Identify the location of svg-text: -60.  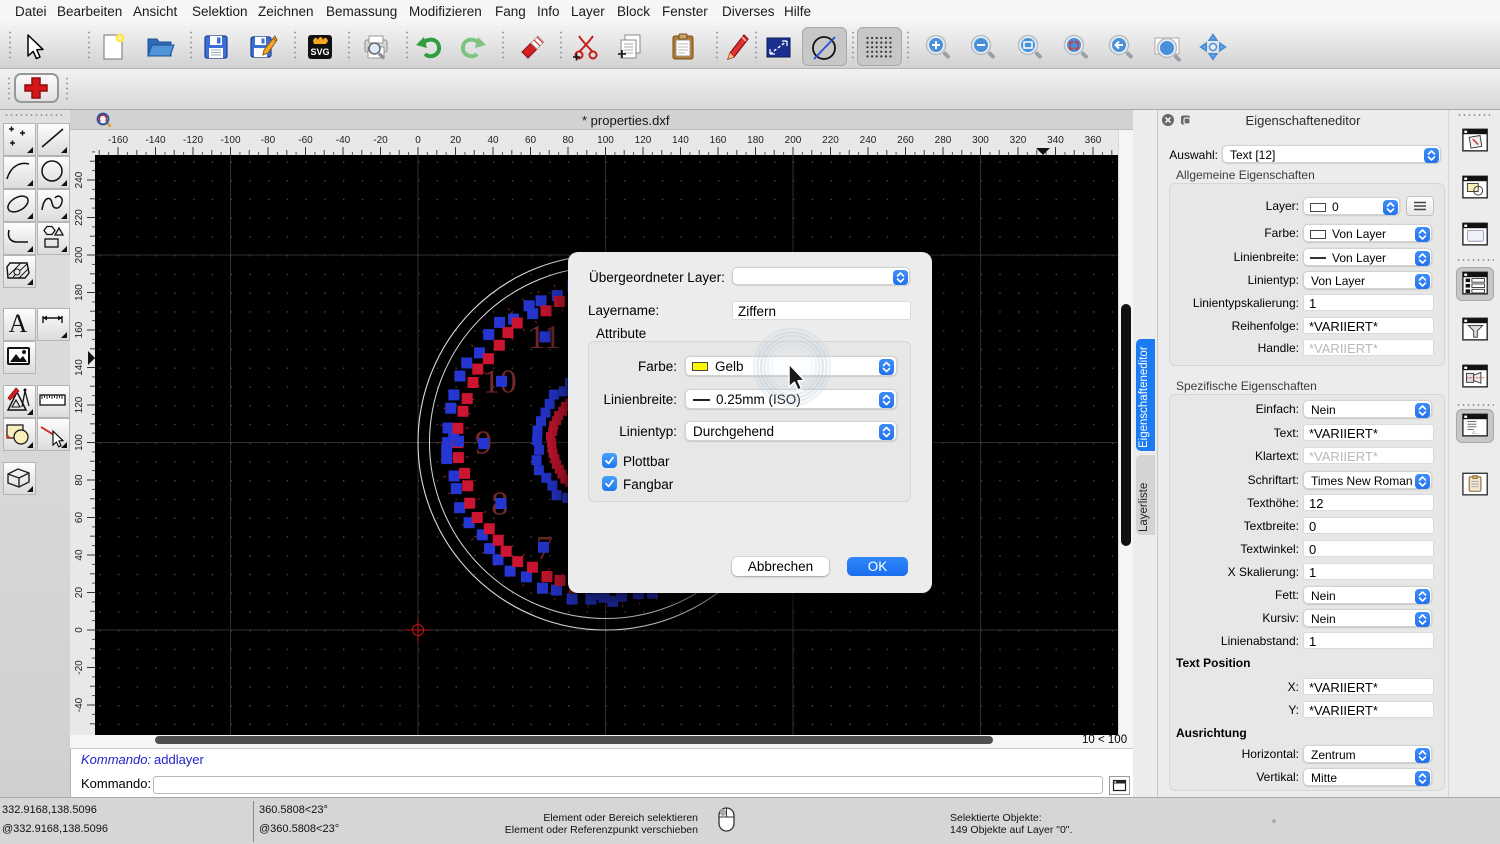
(305, 140).